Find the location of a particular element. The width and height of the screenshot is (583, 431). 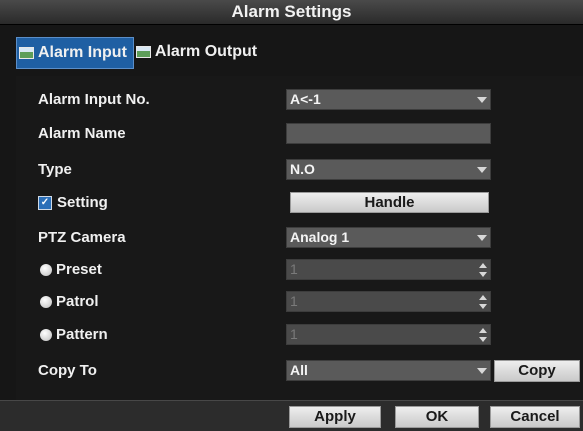

alarm-name-row: Alarm Name is located at coordinates (299, 134).